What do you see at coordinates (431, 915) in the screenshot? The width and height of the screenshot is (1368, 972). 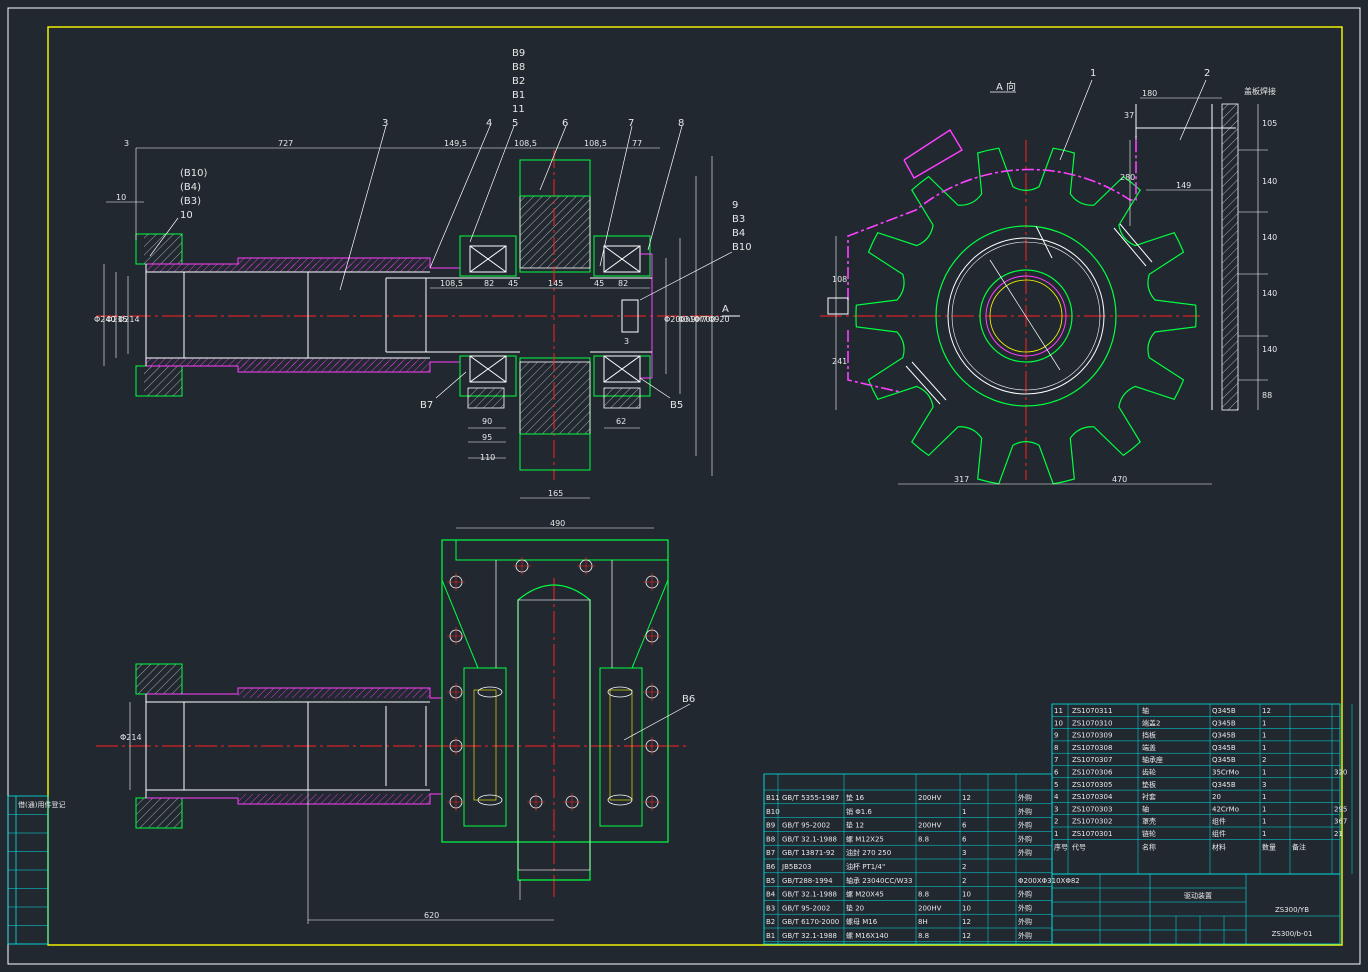 I see `dim-620: 620` at bounding box center [431, 915].